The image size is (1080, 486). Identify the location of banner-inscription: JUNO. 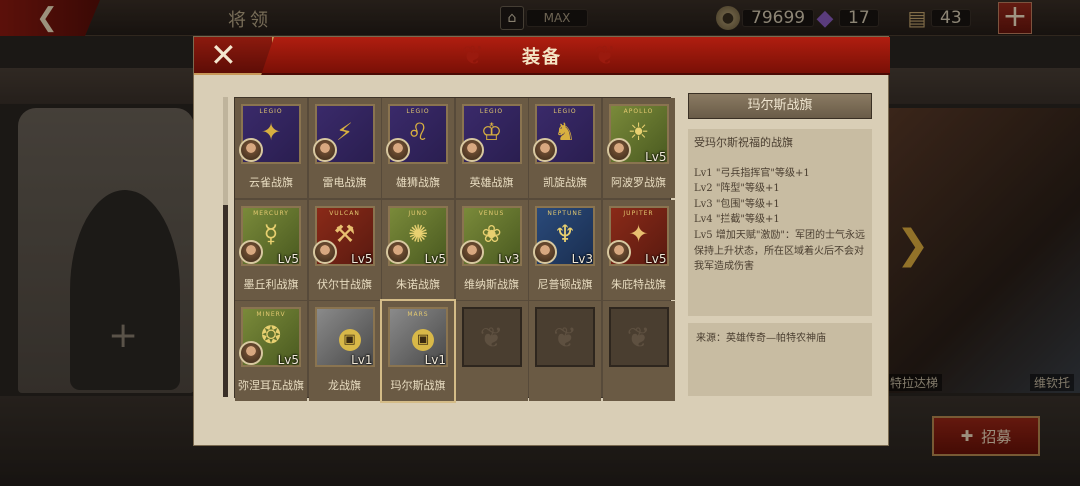
(418, 213).